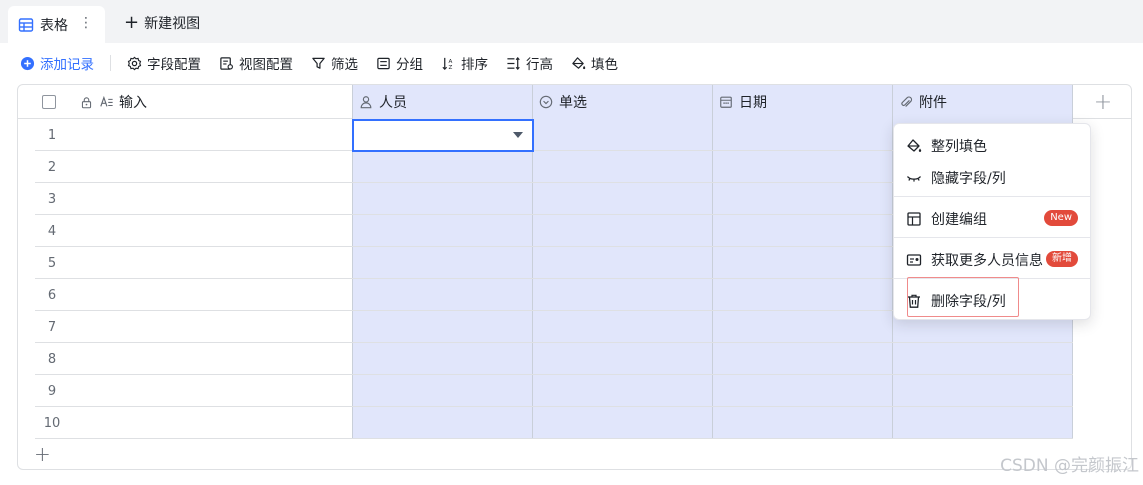 The width and height of the screenshot is (1143, 485). I want to click on column-header-input: 输入, so click(113, 102).